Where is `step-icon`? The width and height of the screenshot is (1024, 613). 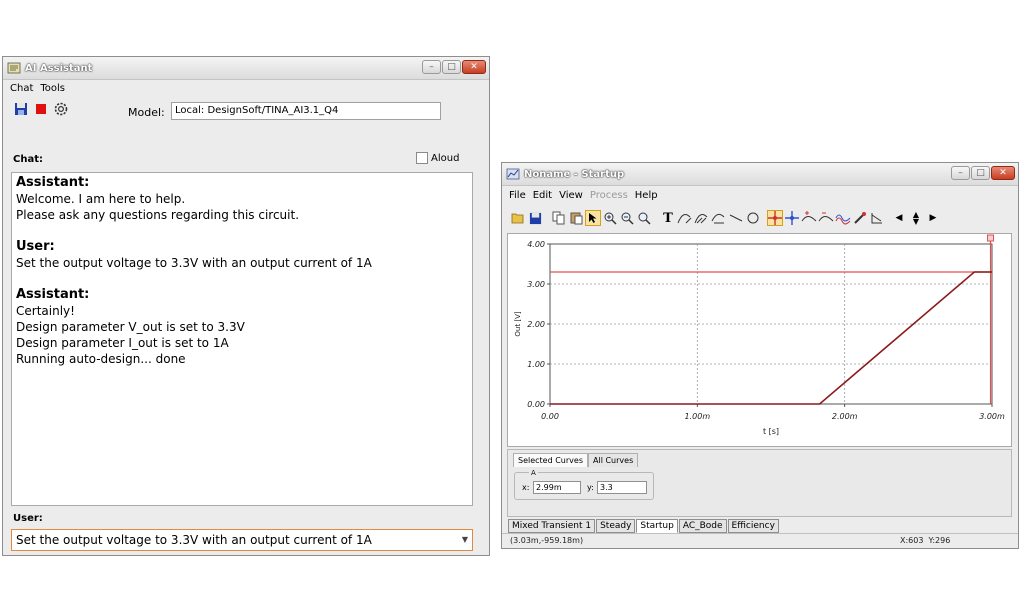 step-icon is located at coordinates (877, 218).